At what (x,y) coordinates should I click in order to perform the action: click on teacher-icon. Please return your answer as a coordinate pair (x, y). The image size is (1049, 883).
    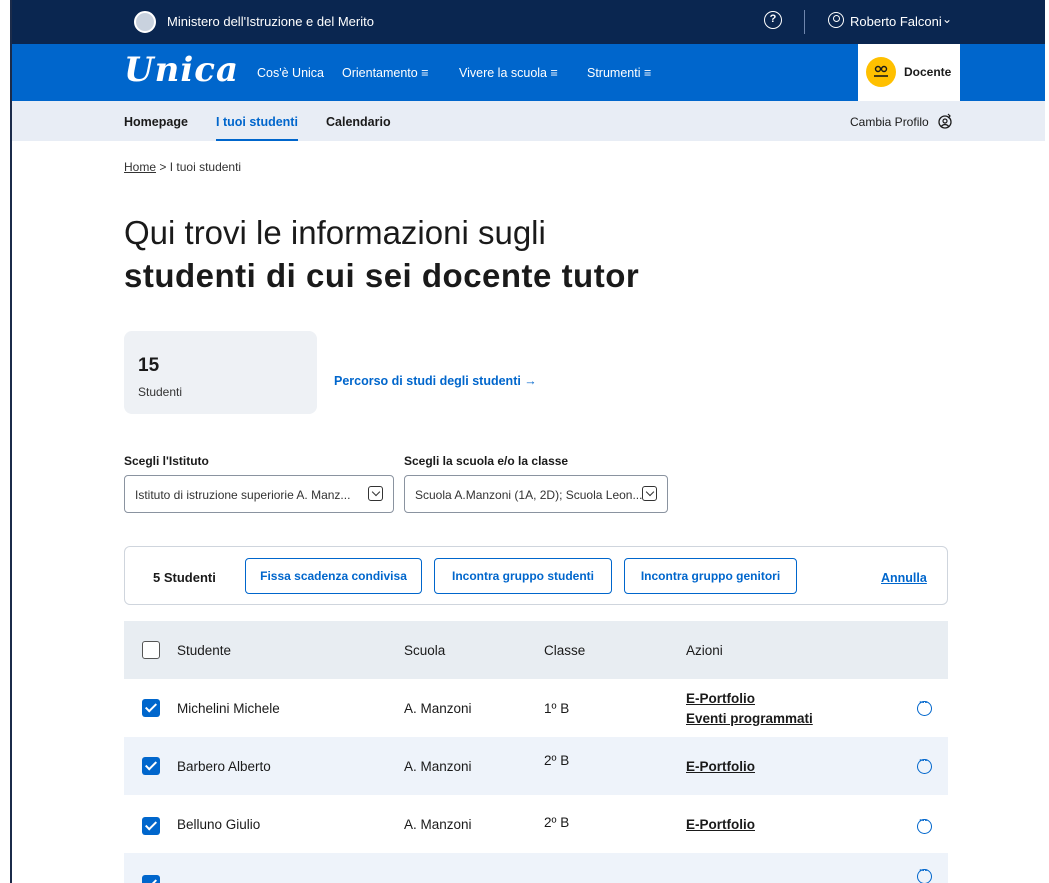
    Looking at the image, I should click on (881, 72).